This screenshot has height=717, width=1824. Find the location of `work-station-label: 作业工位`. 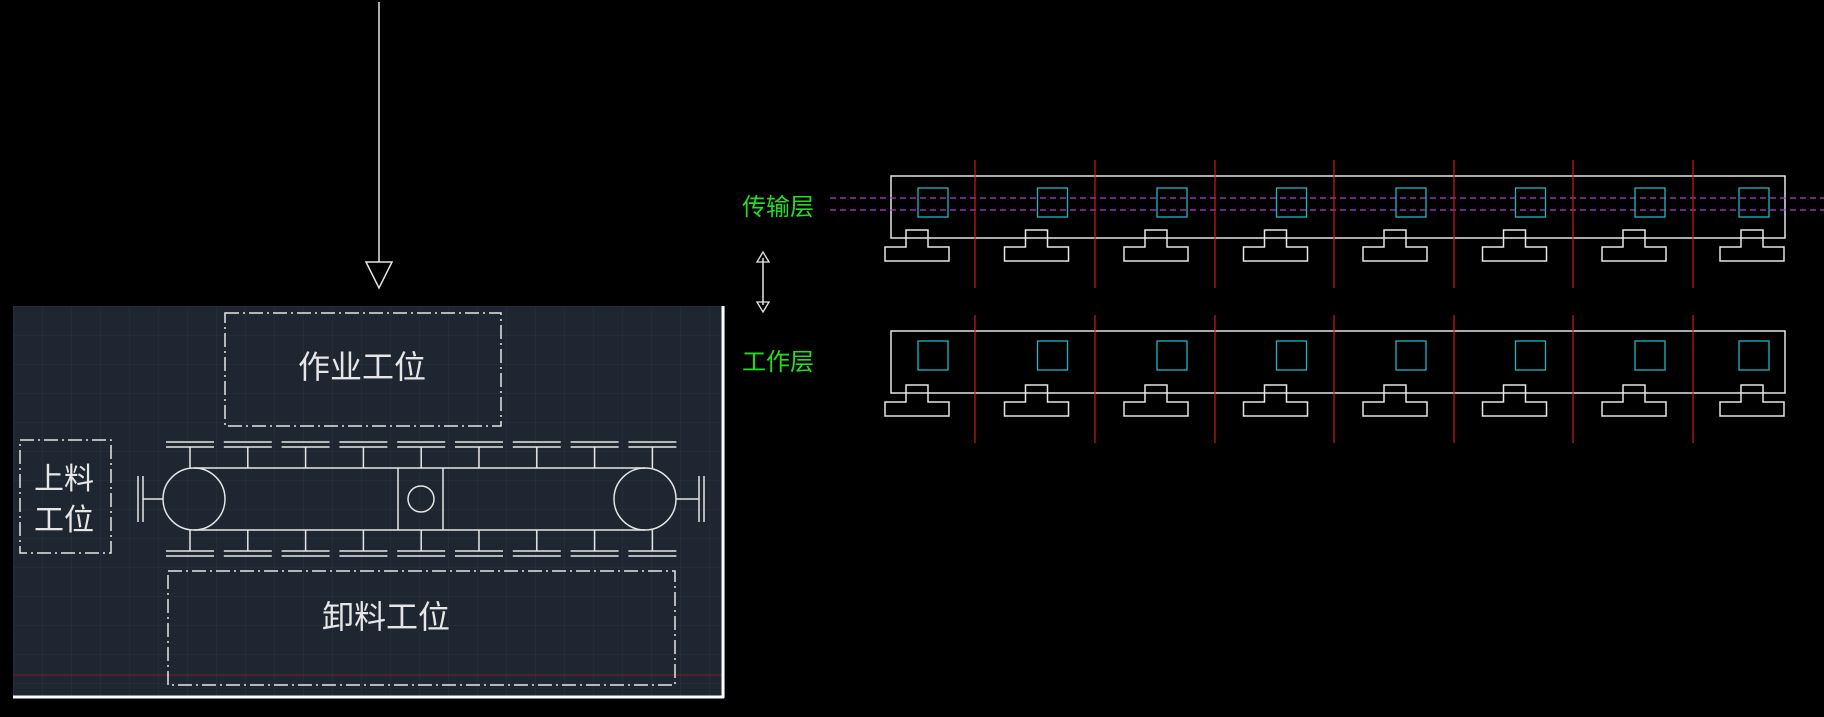

work-station-label: 作业工位 is located at coordinates (362, 367).